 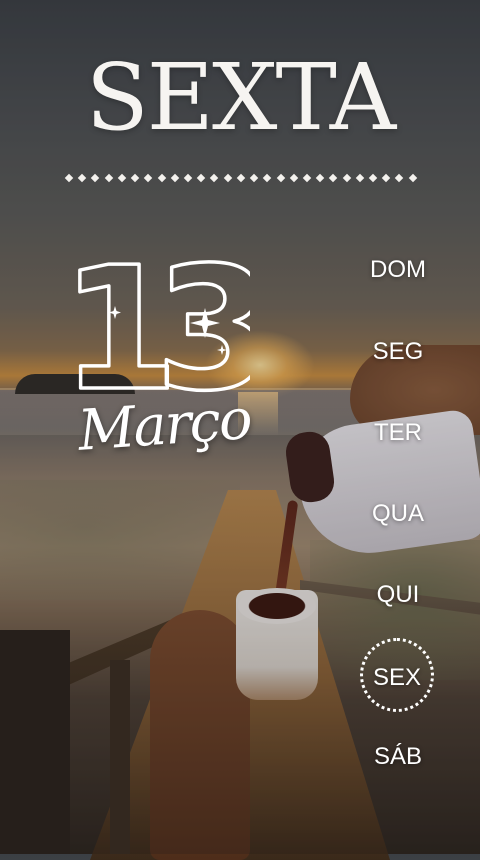 I want to click on month-label: Março, so click(x=164, y=425).